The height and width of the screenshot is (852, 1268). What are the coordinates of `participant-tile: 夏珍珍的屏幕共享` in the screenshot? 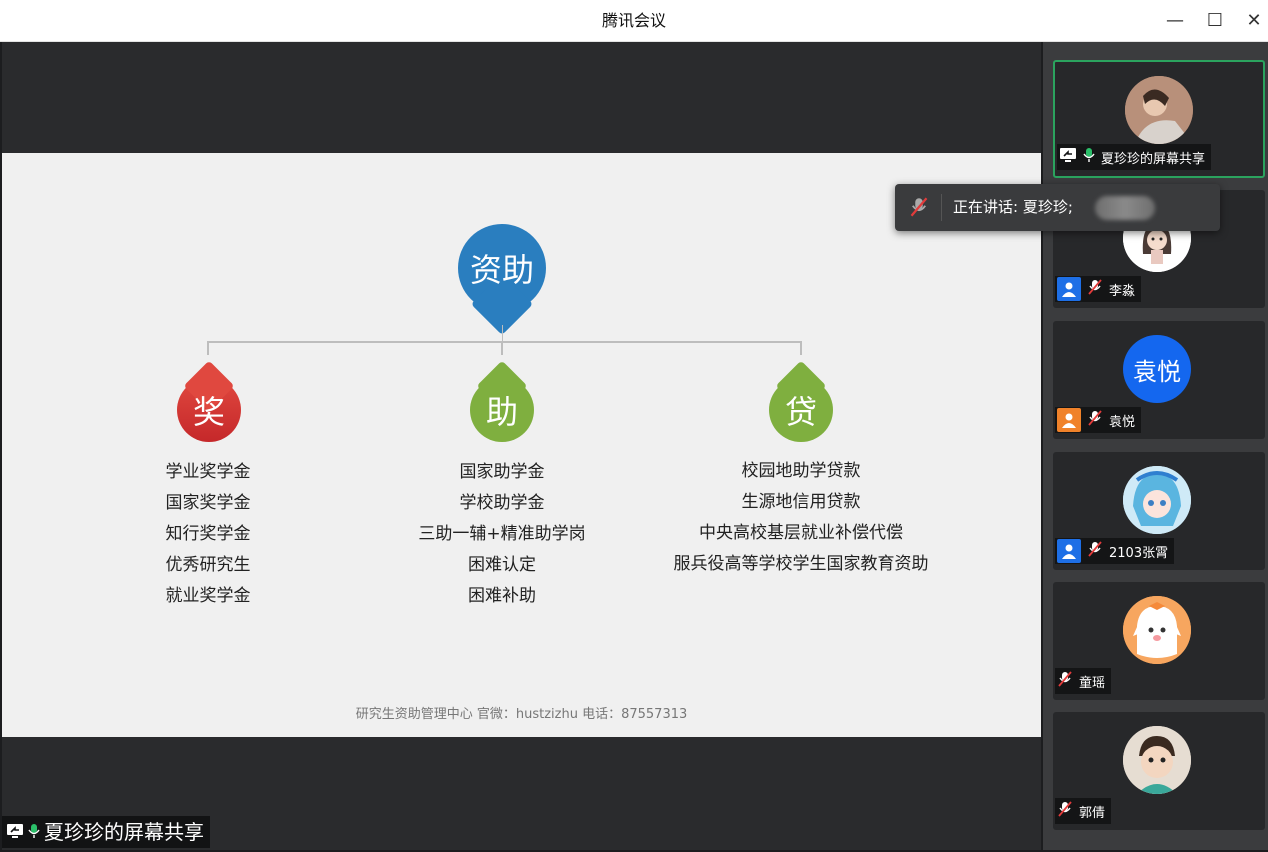 It's located at (1159, 119).